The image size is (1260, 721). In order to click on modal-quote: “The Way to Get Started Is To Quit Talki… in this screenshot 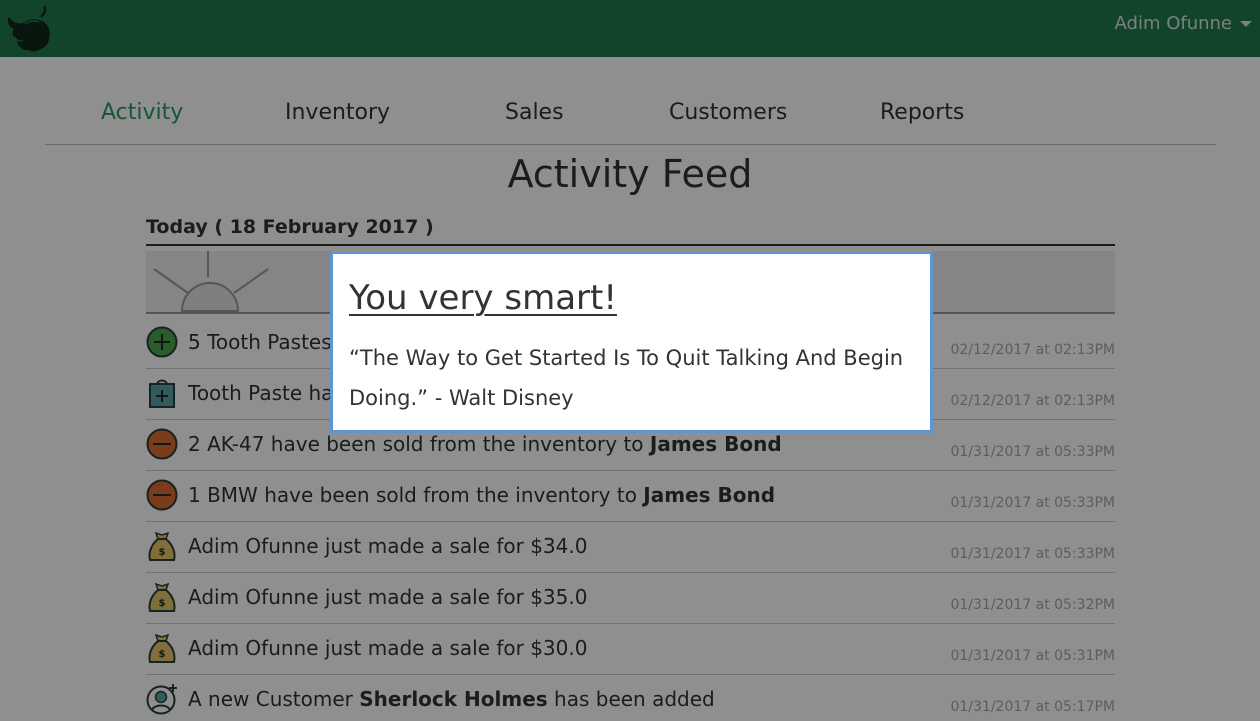, I will do `click(626, 378)`.